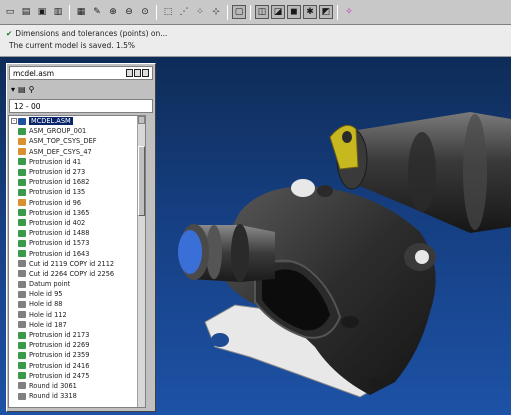 The height and width of the screenshot is (415, 511). What do you see at coordinates (278, 12) in the screenshot?
I see `no-hidden-icon: ◪` at bounding box center [278, 12].